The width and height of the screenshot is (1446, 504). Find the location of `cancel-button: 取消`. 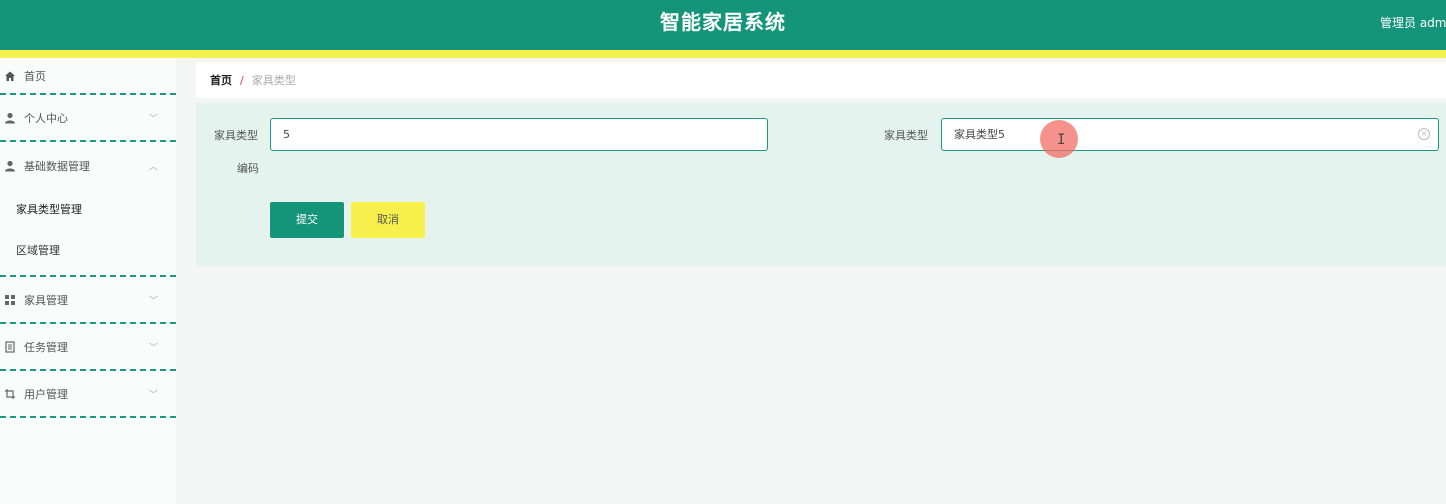

cancel-button: 取消 is located at coordinates (388, 220).